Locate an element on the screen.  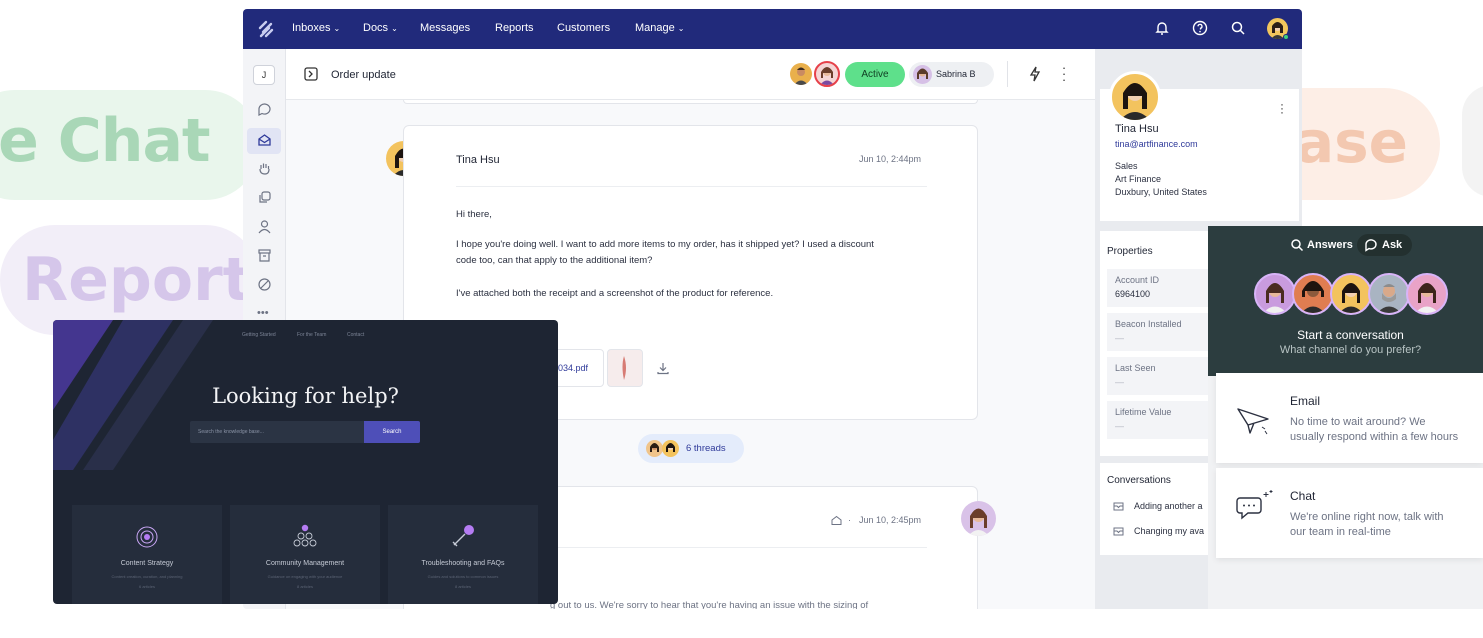
chat-option-desc: We're online right now, talk with is located at coordinates (1367, 517).